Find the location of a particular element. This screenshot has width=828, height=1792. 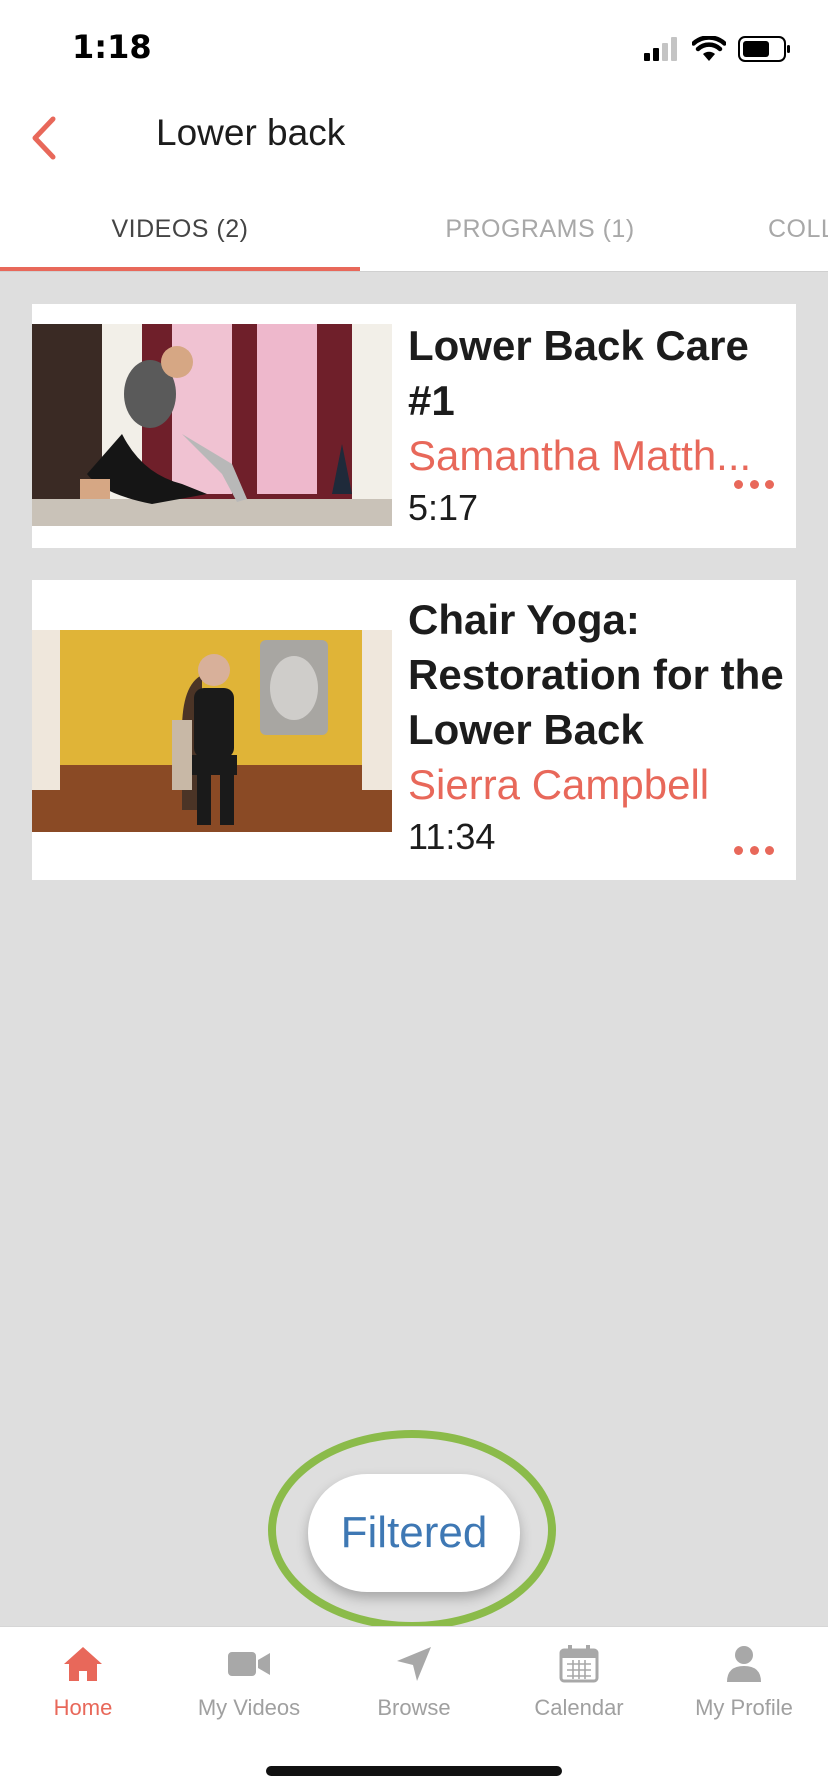

tab-collections: COLL is located at coordinates (798, 228).